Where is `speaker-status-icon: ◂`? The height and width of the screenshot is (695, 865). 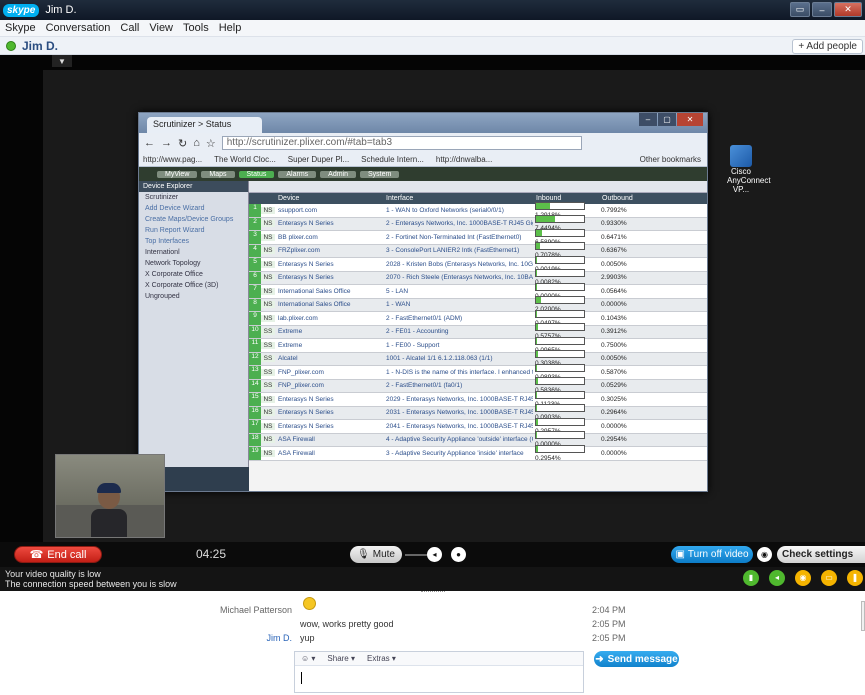
speaker-status-icon: ◂ is located at coordinates (777, 578).